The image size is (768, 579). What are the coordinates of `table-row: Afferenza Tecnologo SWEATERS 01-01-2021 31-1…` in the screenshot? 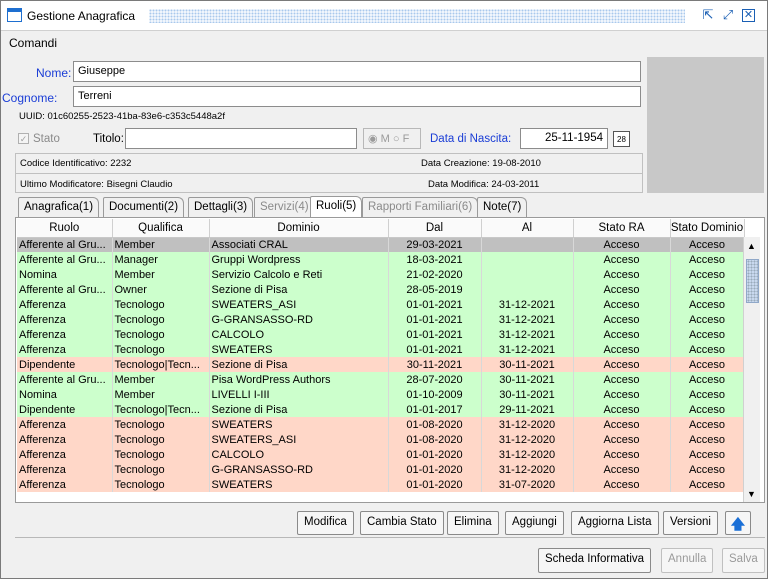 It's located at (381, 349).